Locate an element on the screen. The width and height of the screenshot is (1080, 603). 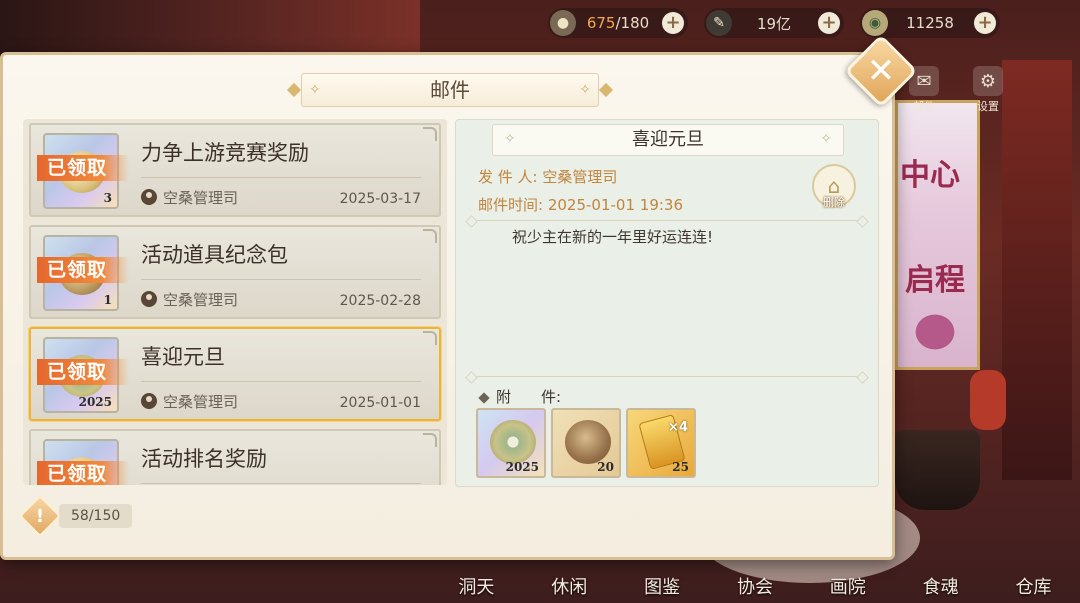
cloth-bag-icon is located at coordinates (588, 442).